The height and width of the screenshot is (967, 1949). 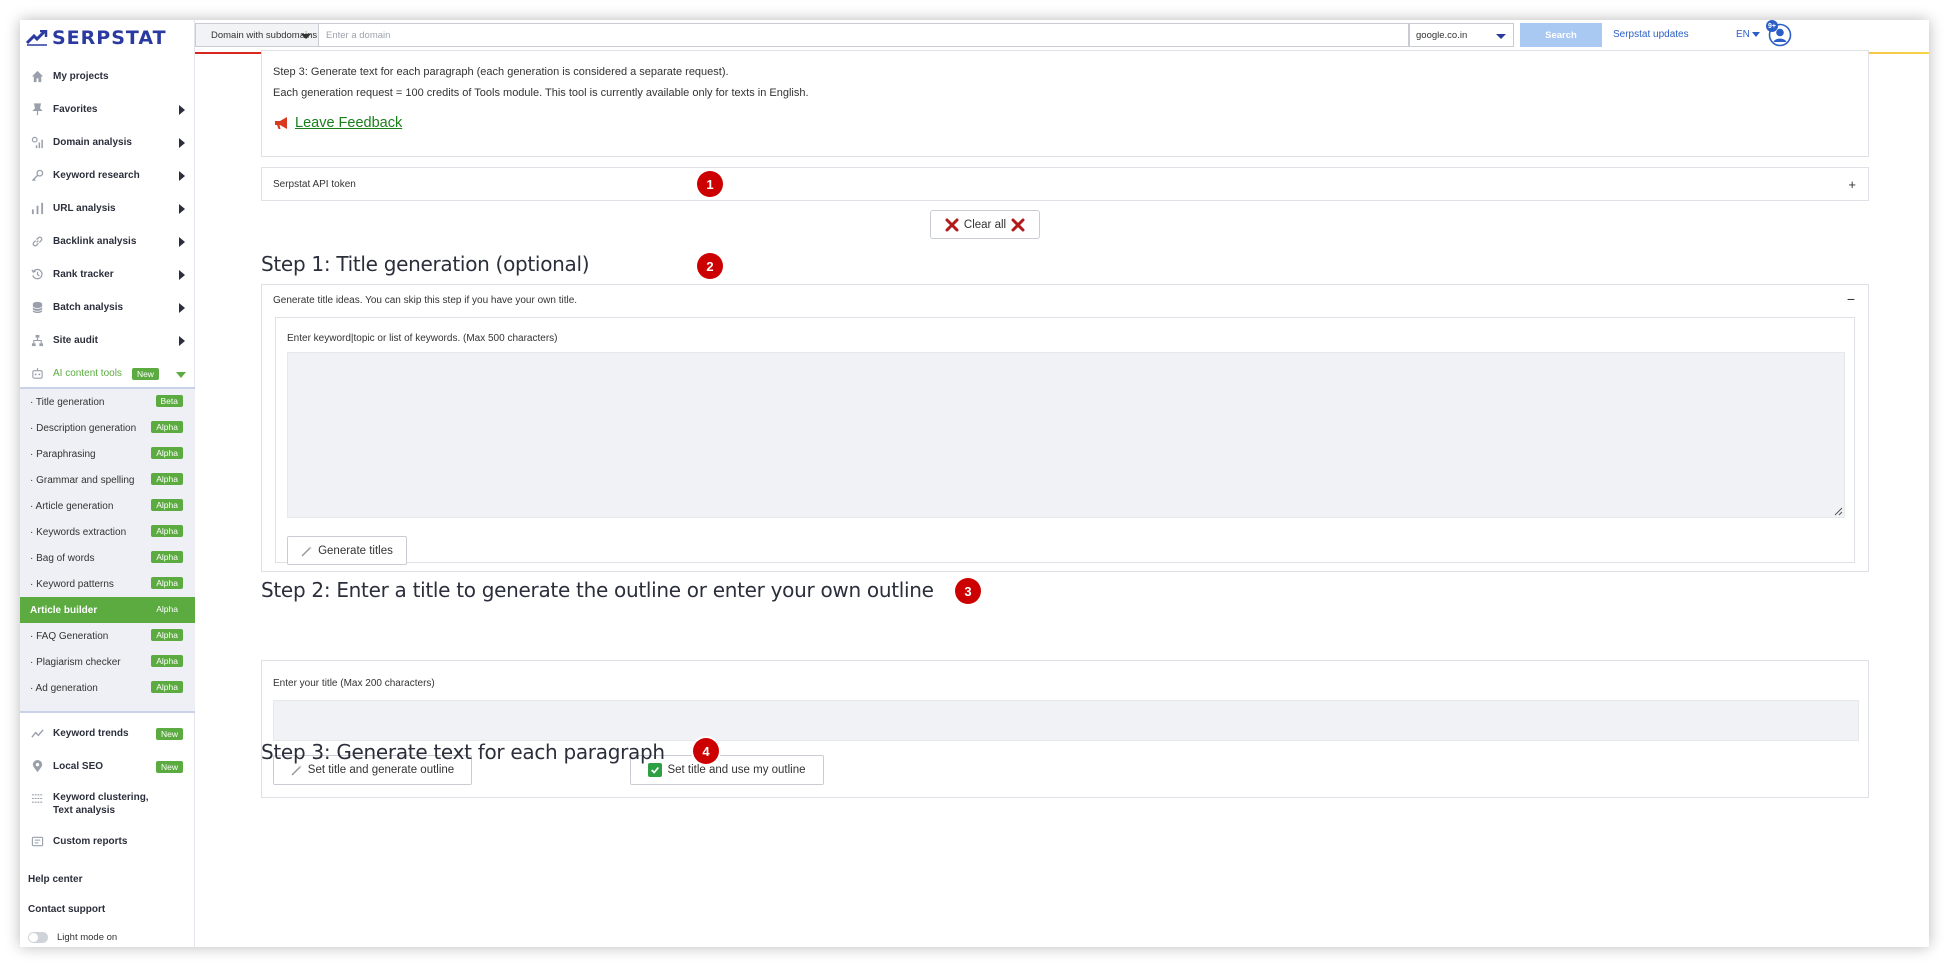 I want to click on sidebar-subitem-article-builder: Article builder Alpha, so click(x=107, y=610).